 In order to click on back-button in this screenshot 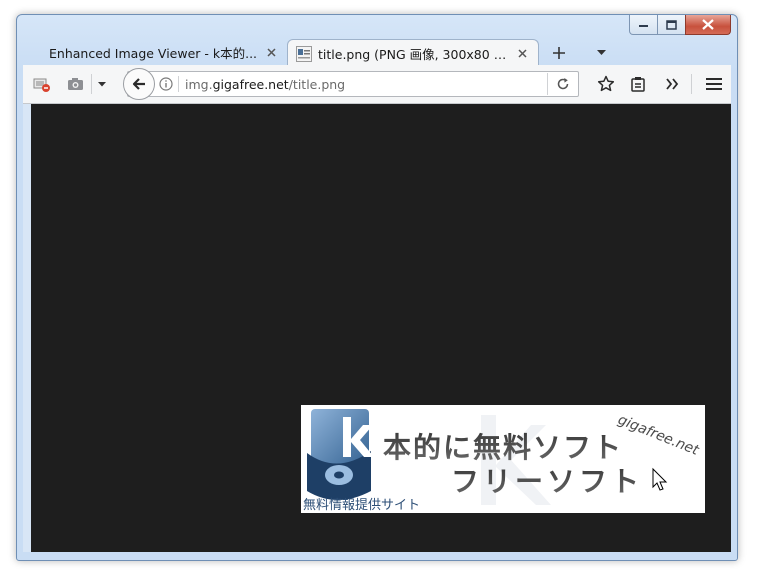, I will do `click(139, 84)`.